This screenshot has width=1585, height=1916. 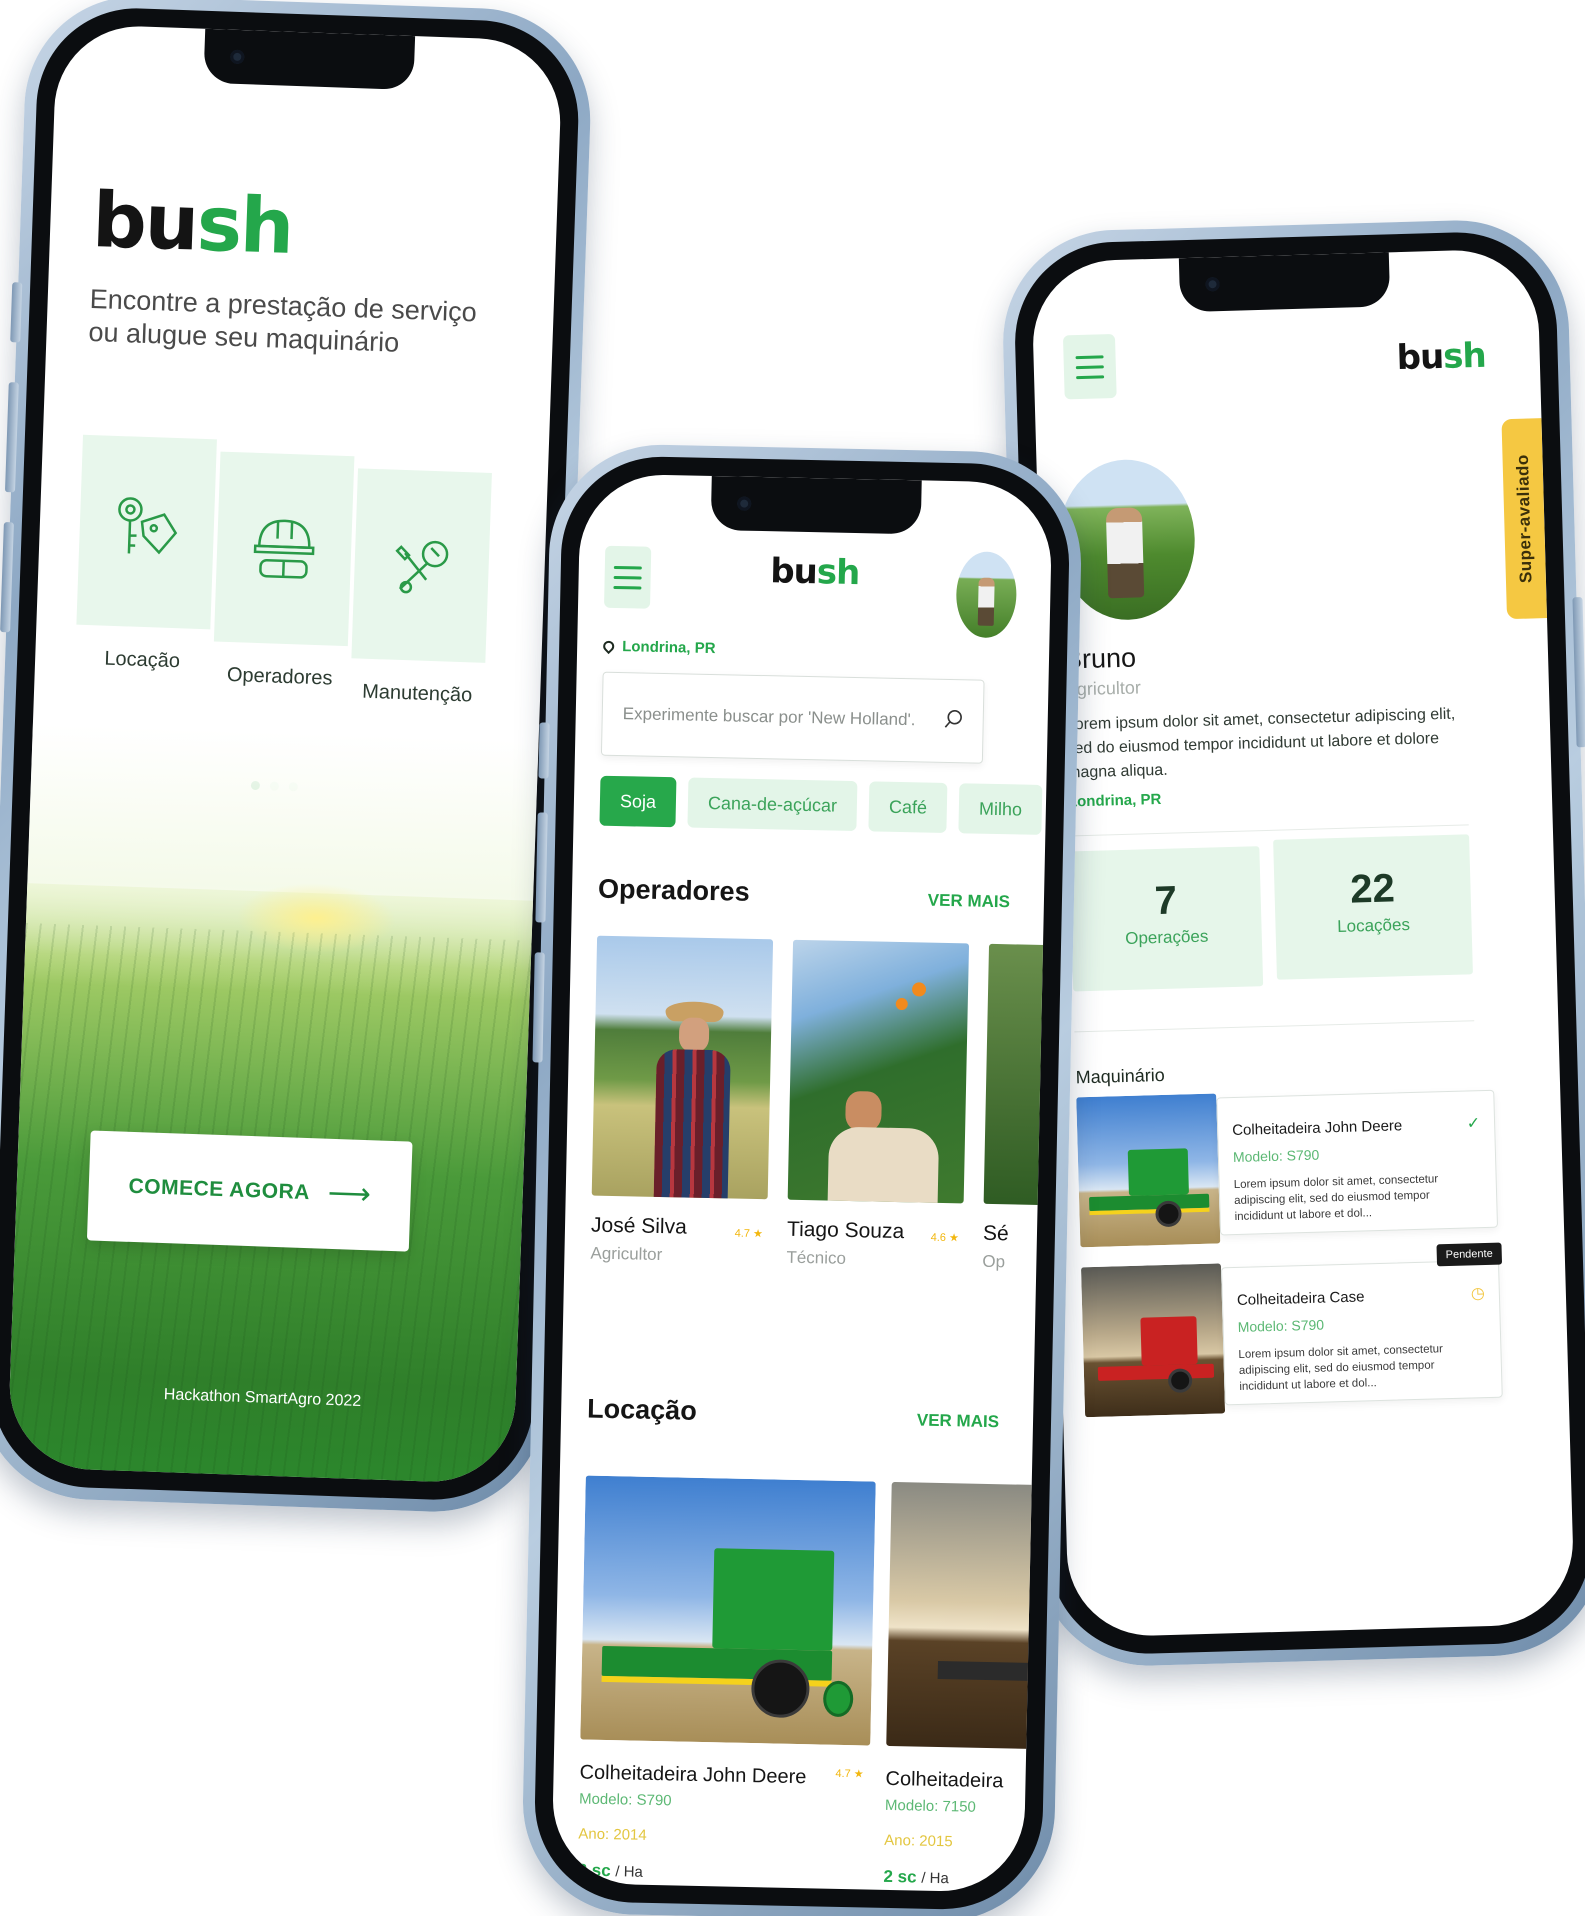 I want to click on operator-role: Agricultor, so click(x=626, y=1254).